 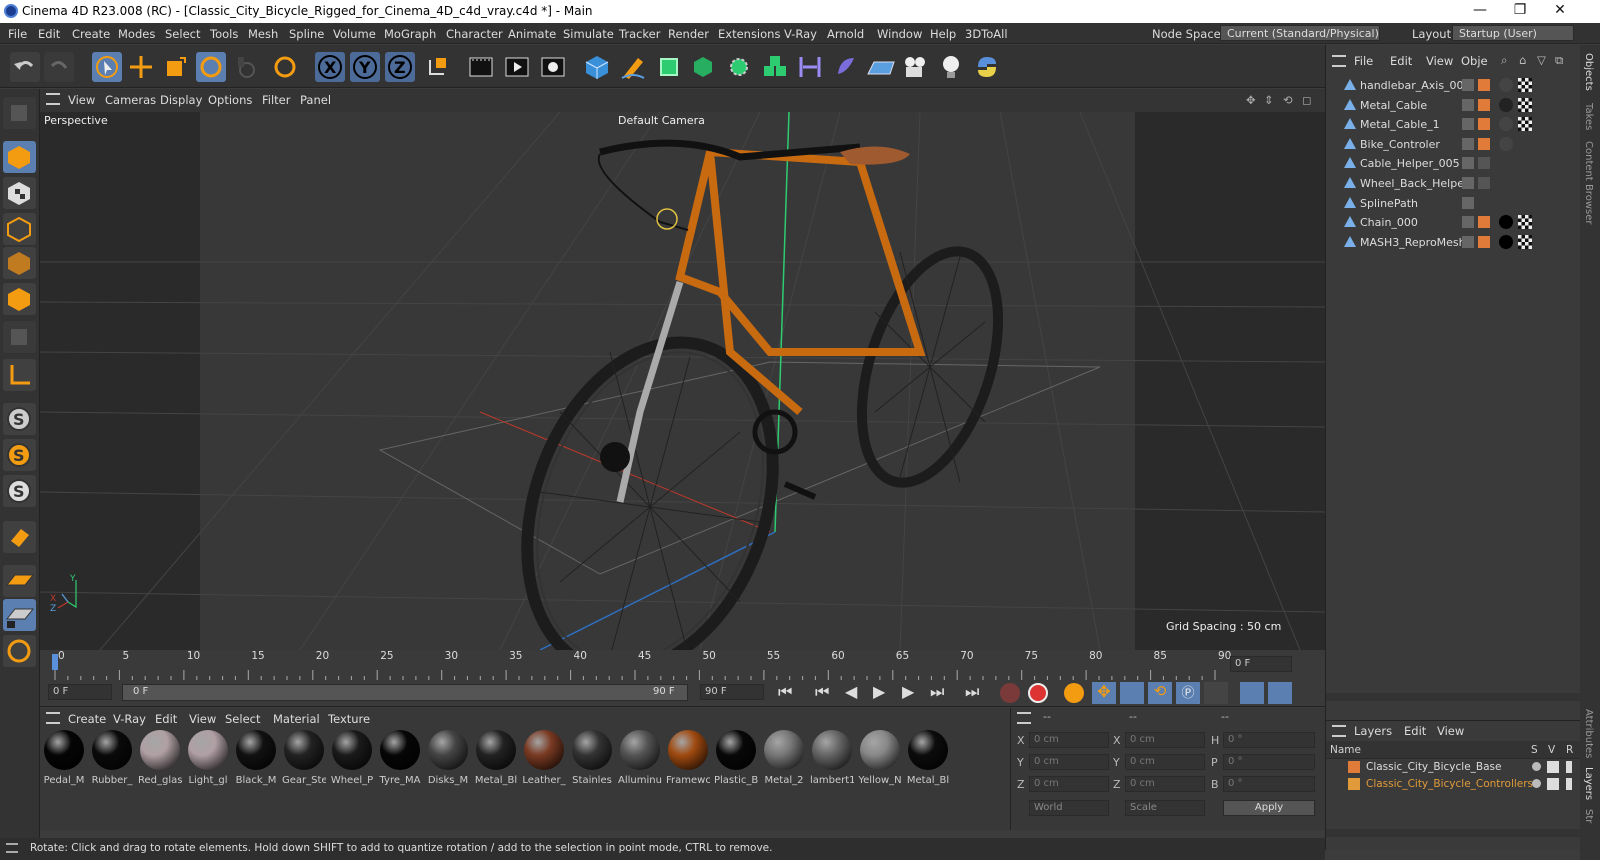 I want to click on vp-menu-panel: Panel, so click(x=315, y=100).